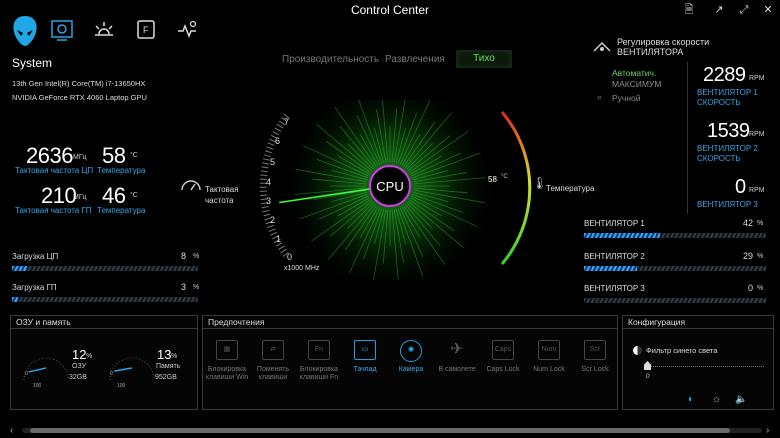 The height and width of the screenshot is (438, 780). Describe the element at coordinates (227, 369) in the screenshot. I see `pref-win-lock-line1: Блокировка` at that location.